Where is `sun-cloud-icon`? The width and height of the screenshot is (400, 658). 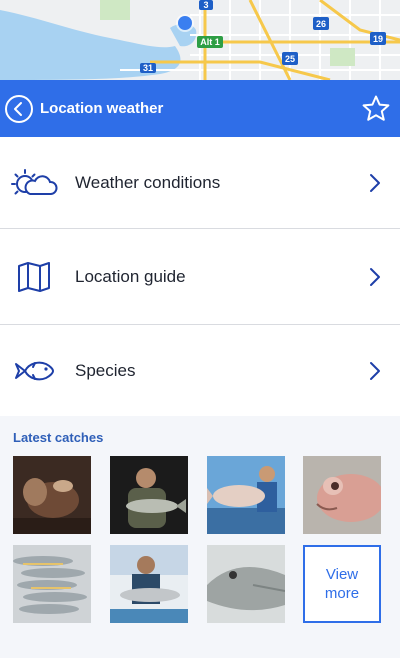
sun-cloud-icon is located at coordinates (34, 183).